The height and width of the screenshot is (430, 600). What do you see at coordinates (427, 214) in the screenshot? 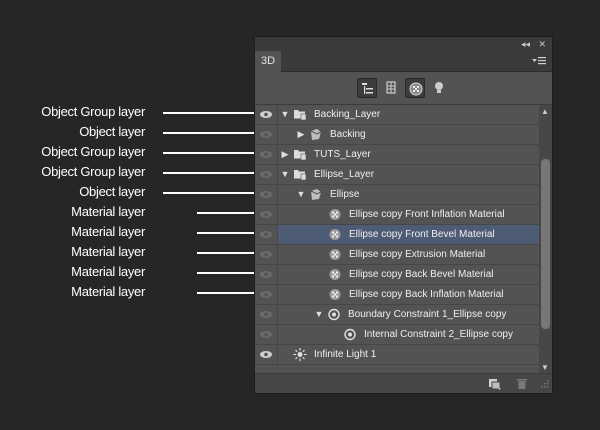
I see `layer-label: Ellipse copy Front Inflation Material` at bounding box center [427, 214].